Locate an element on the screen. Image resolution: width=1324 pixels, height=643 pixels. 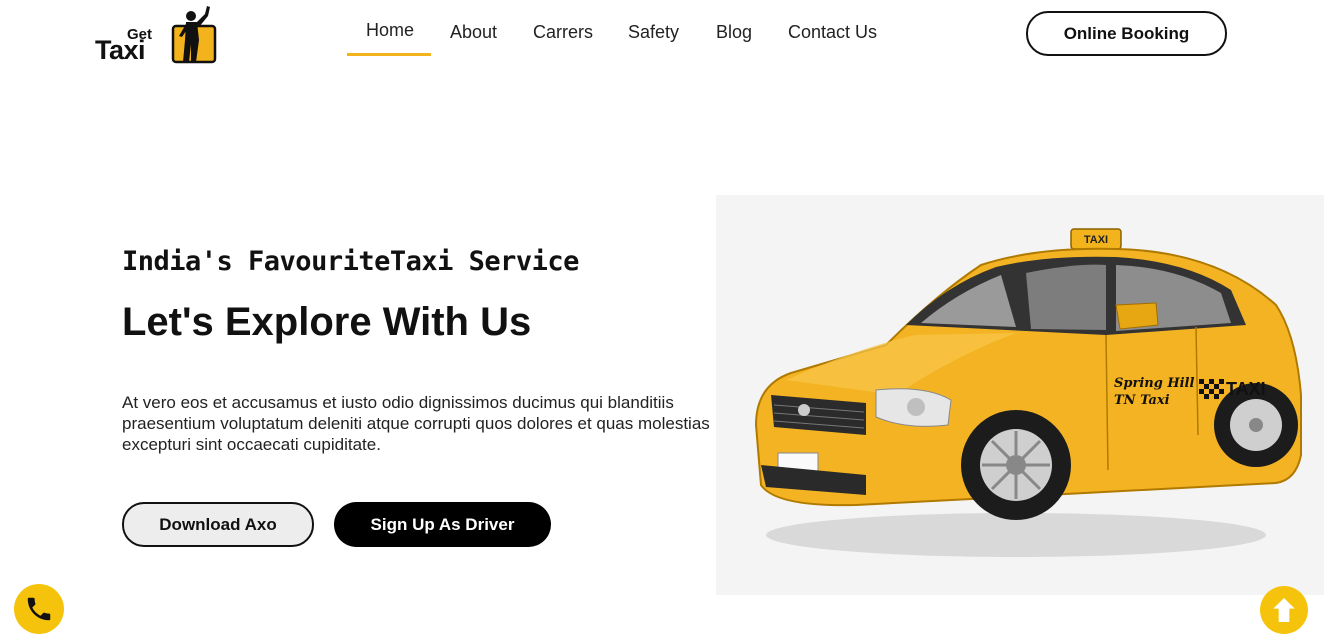
roof-sign-text: TAXI is located at coordinates (1096, 240).